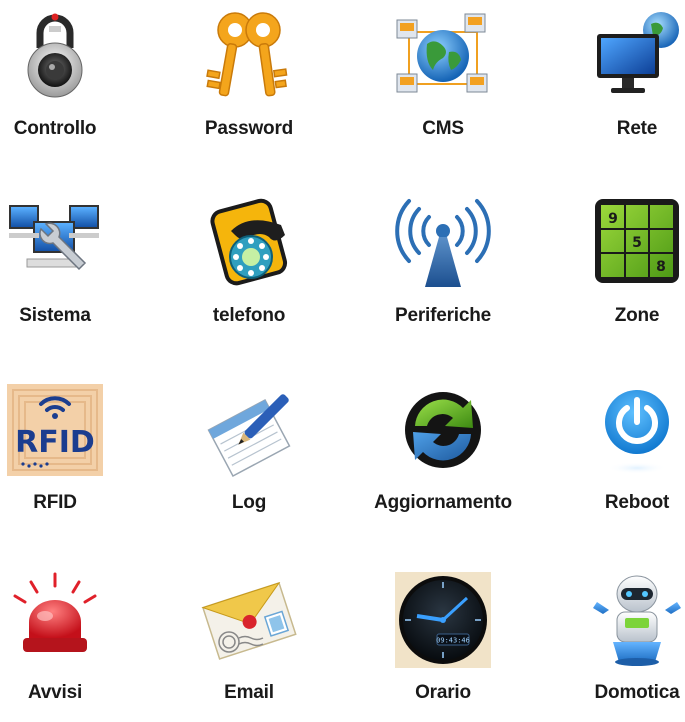 This screenshot has width=685, height=722. I want to click on rfid-text: RFID, so click(55, 442).